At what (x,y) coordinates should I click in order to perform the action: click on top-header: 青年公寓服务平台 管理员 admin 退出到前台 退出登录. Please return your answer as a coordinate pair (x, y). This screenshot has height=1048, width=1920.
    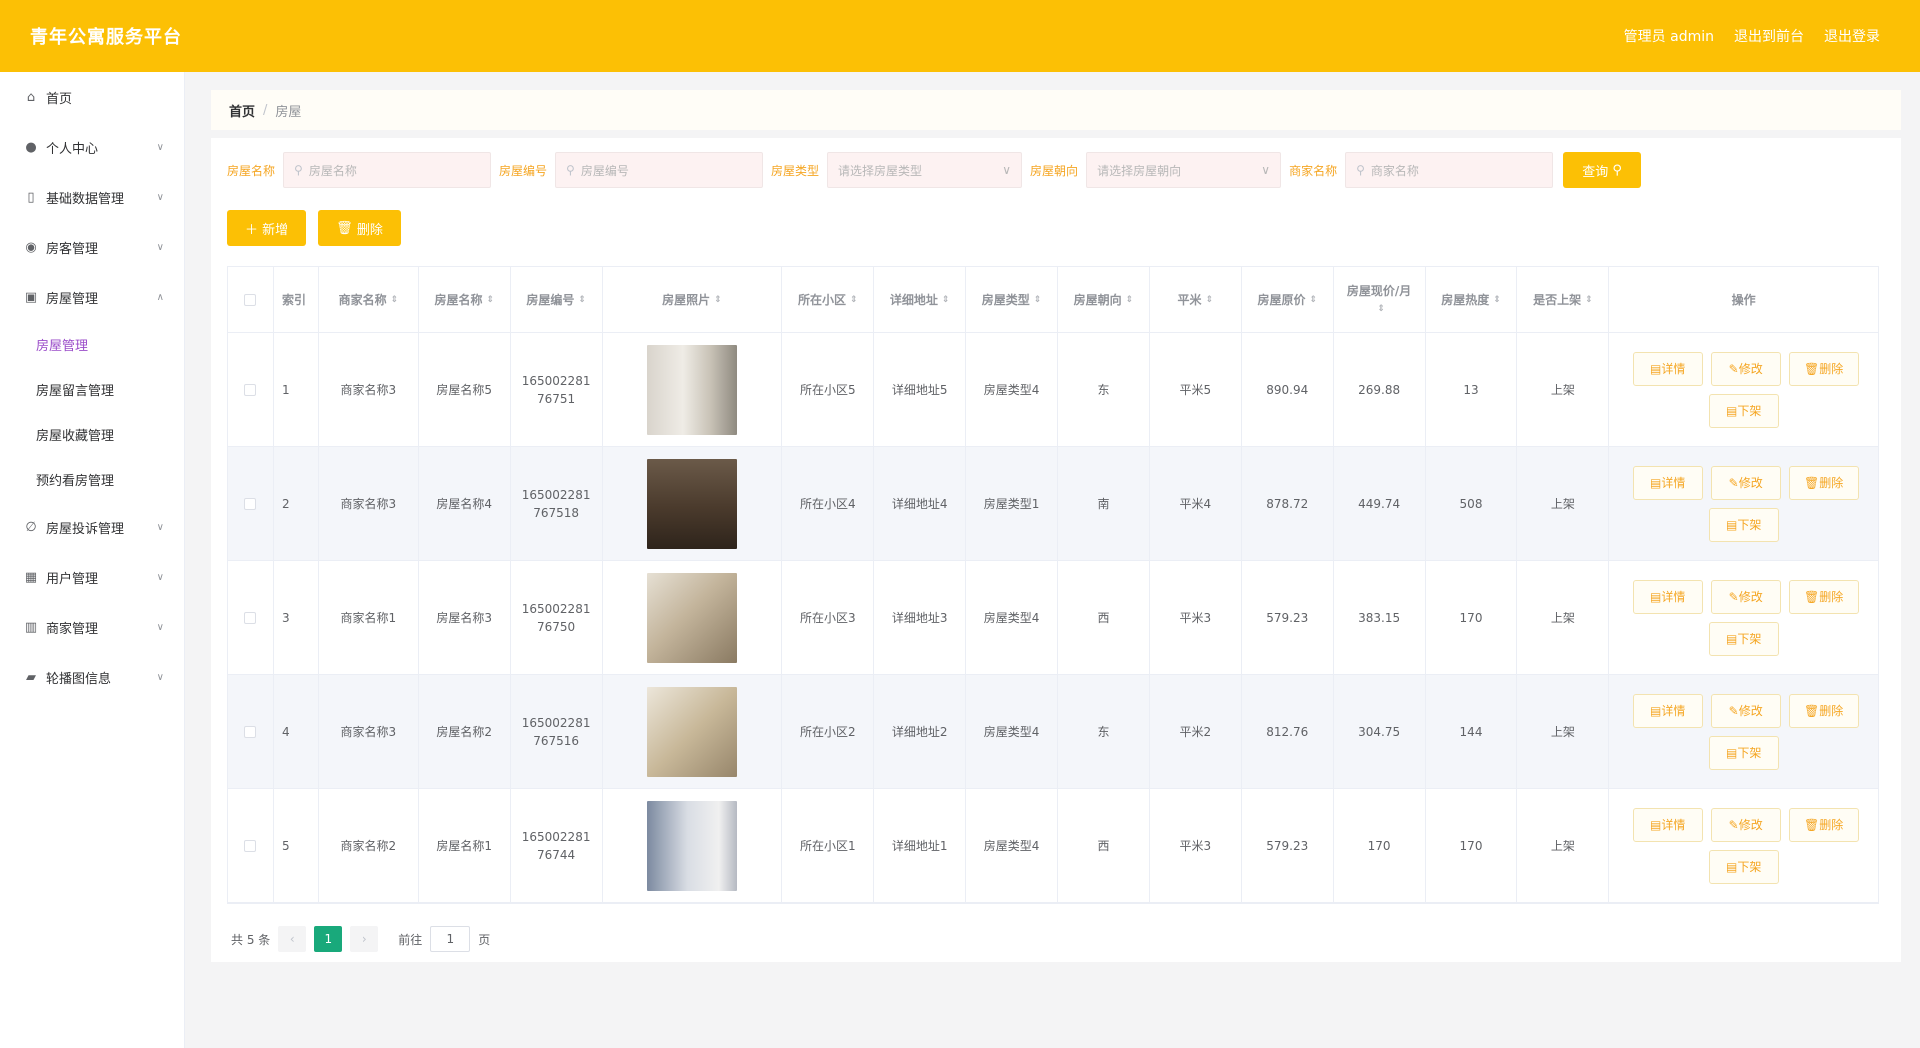
    Looking at the image, I should click on (960, 36).